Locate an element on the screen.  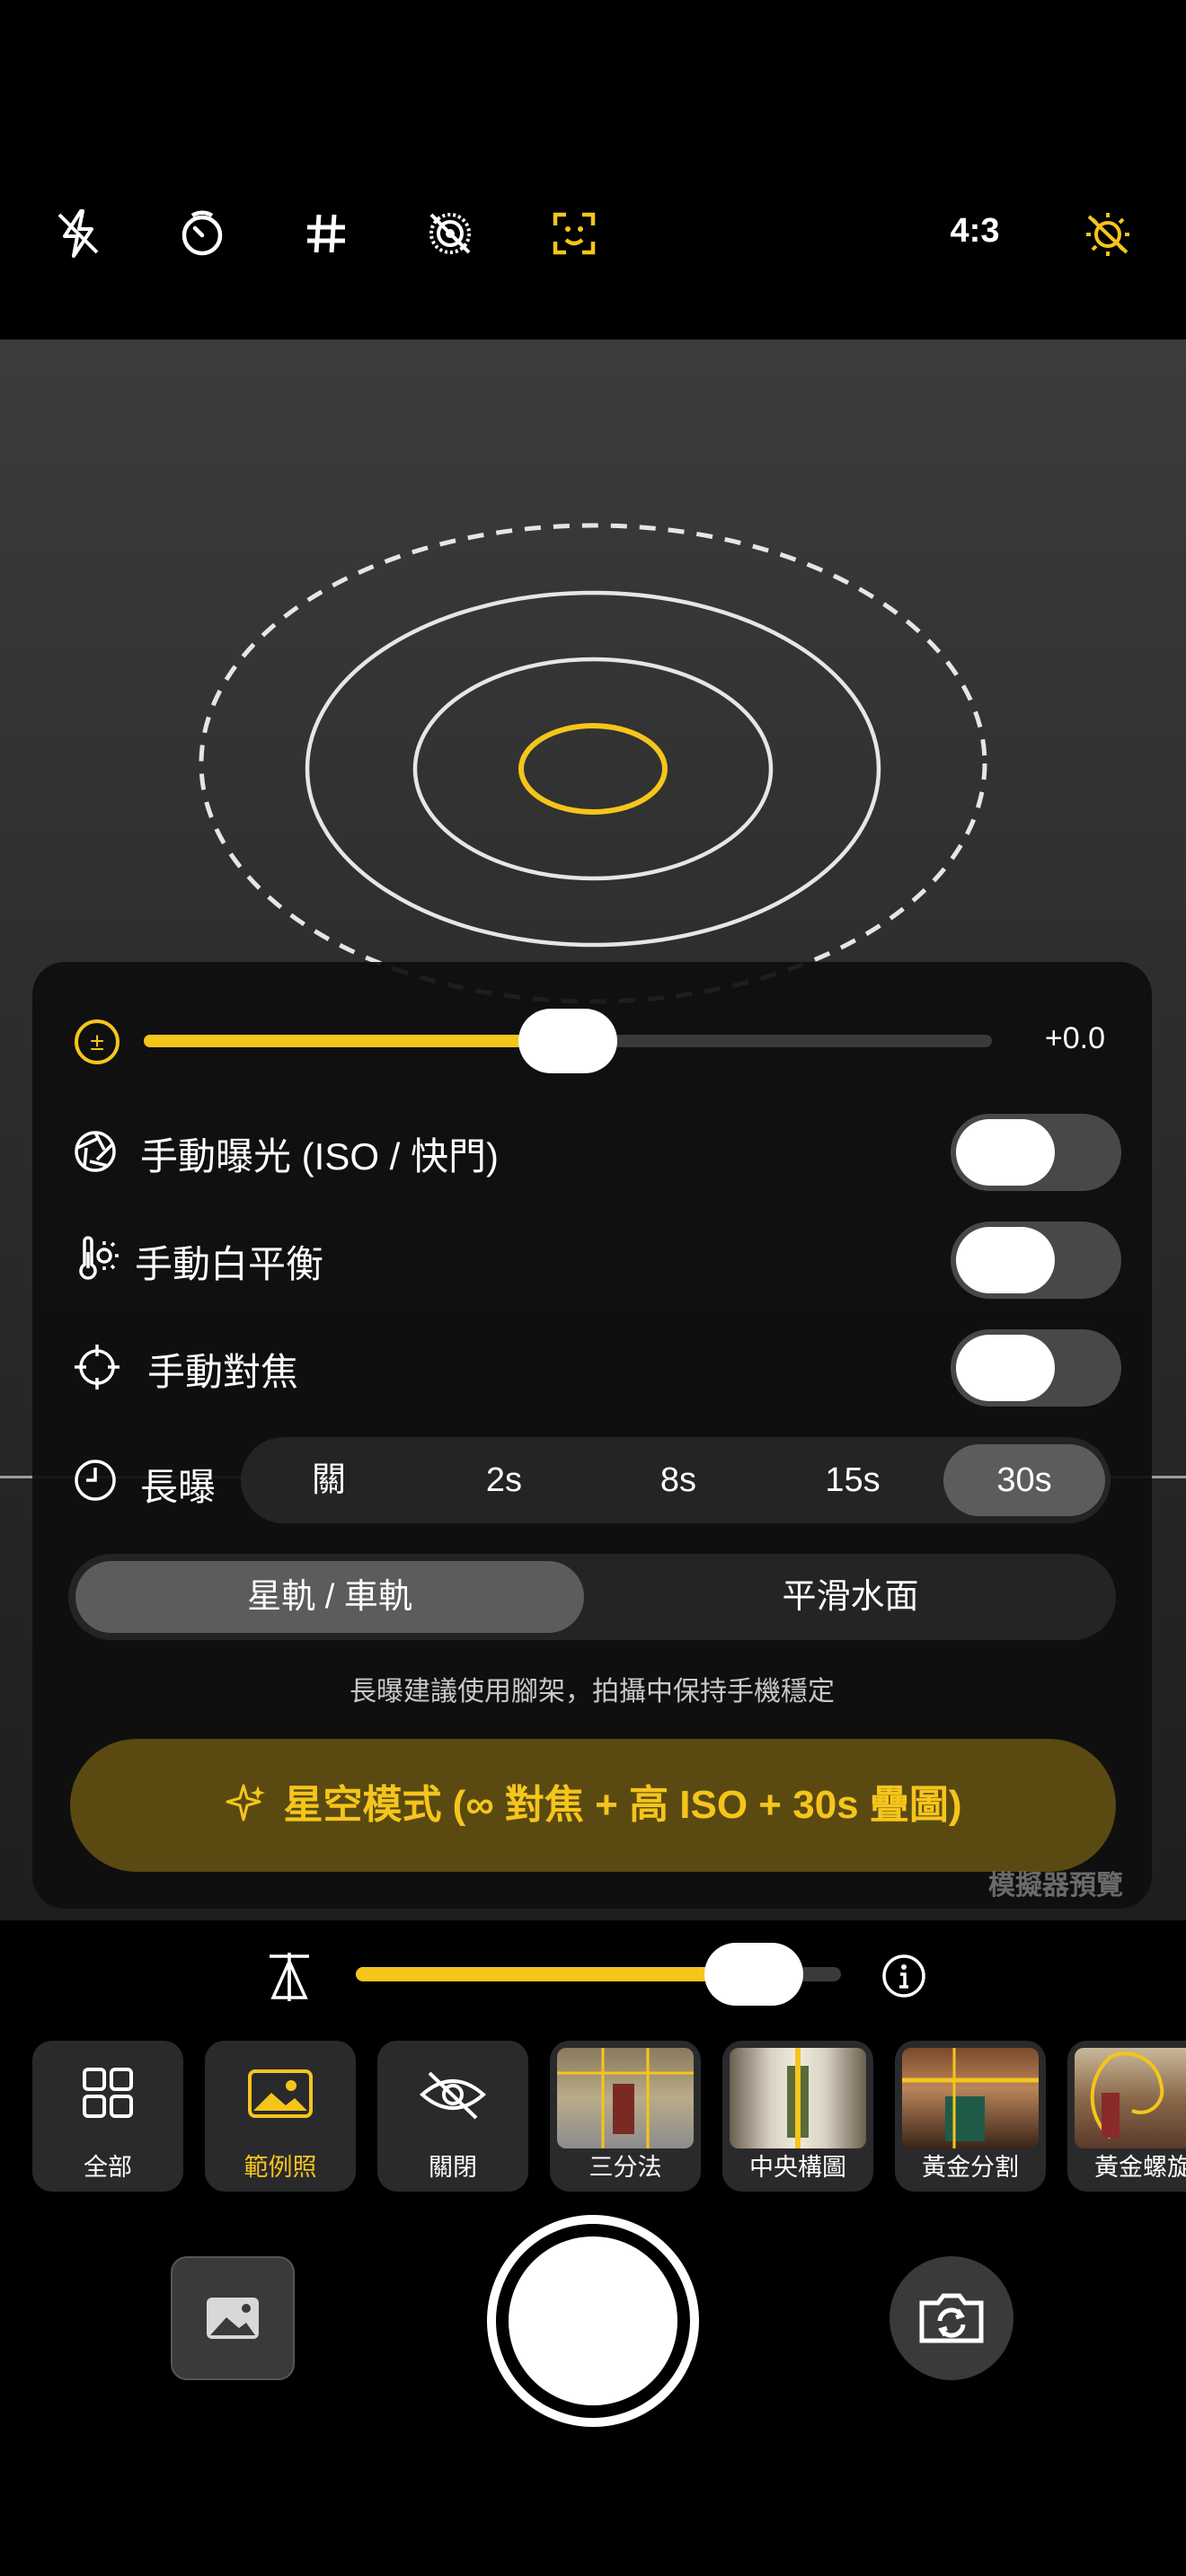
zoom-slider-fill is located at coordinates (555, 1974).